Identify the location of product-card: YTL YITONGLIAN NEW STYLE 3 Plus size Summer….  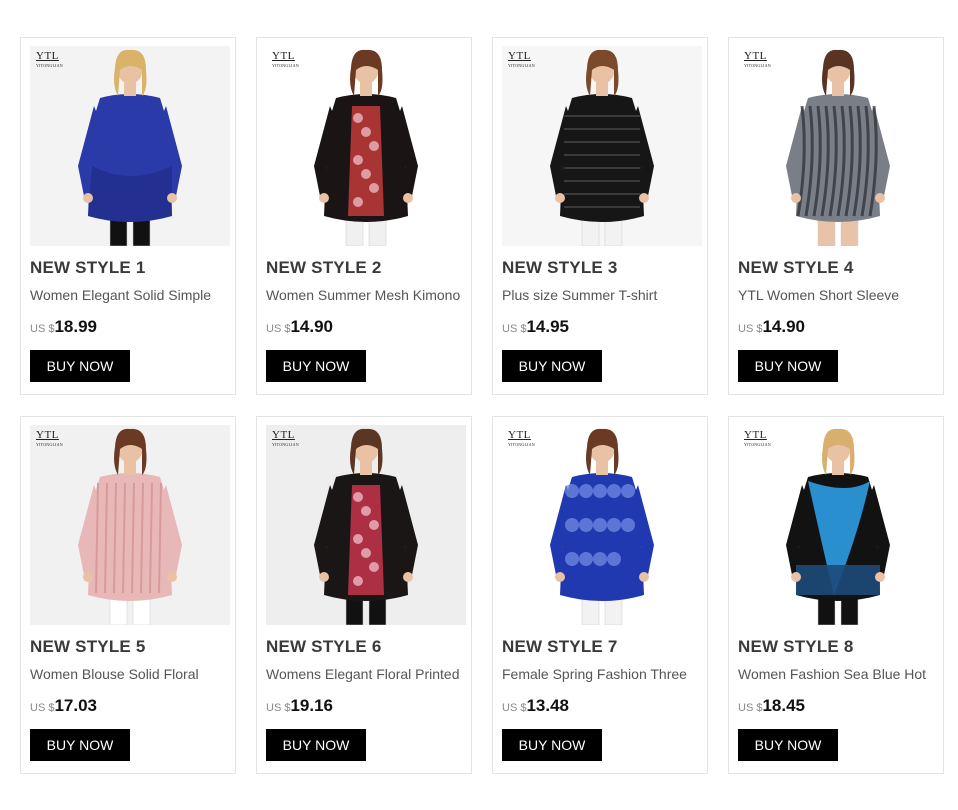
(600, 216).